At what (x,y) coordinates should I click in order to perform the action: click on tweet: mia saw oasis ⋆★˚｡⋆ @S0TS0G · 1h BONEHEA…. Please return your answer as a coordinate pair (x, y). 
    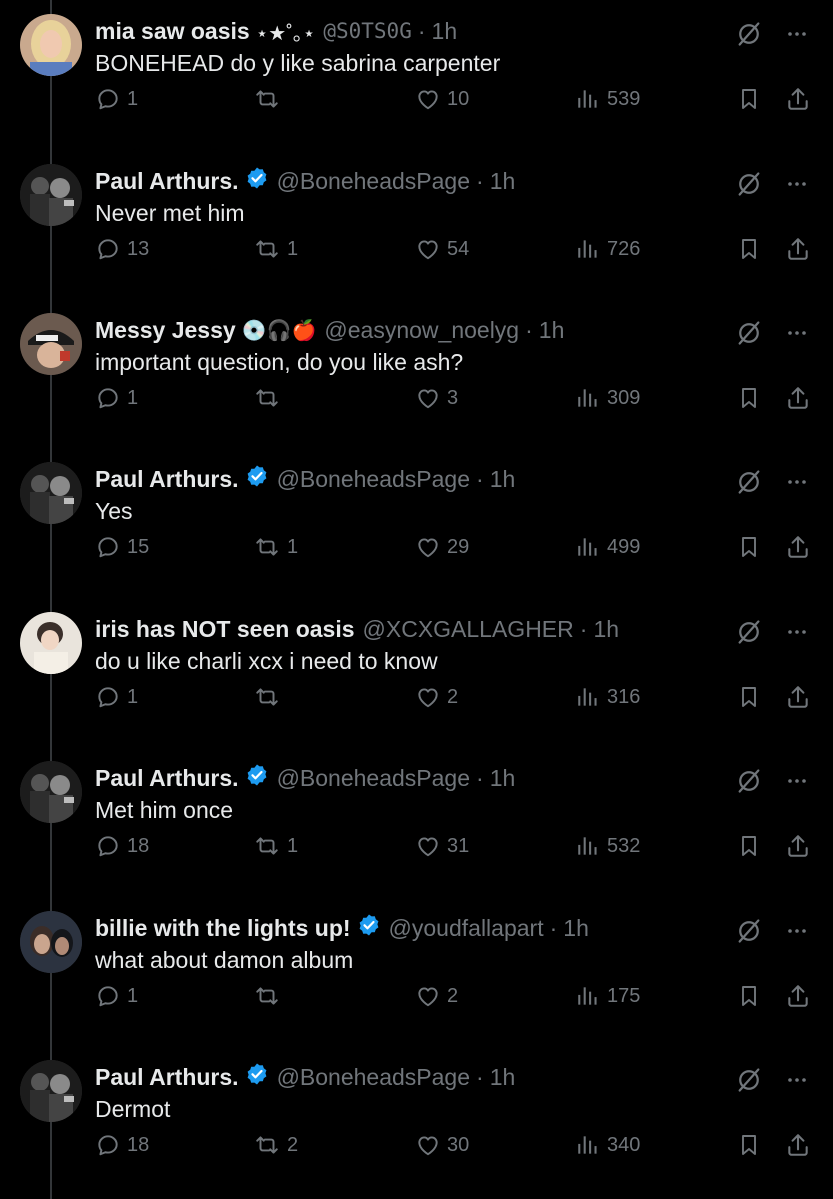
    Looking at the image, I should click on (416, 74).